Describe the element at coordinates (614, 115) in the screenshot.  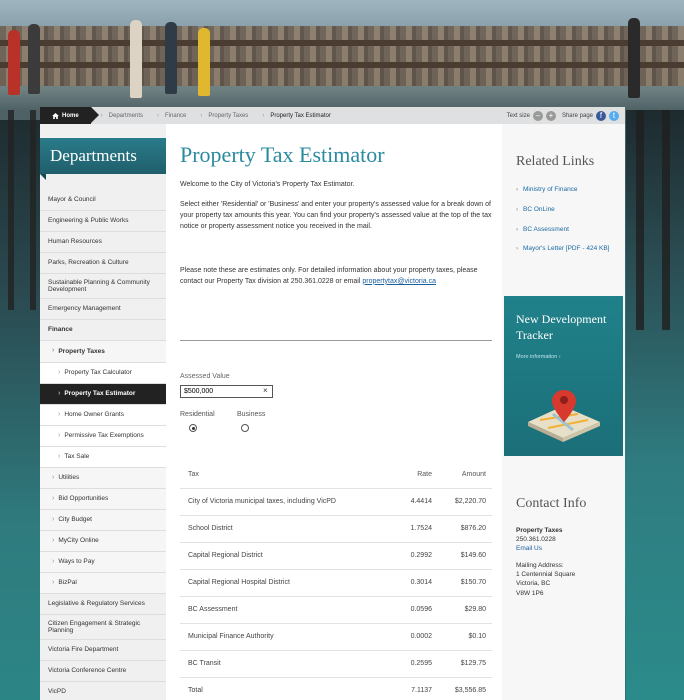
I see `twitter-icon: t` at that location.